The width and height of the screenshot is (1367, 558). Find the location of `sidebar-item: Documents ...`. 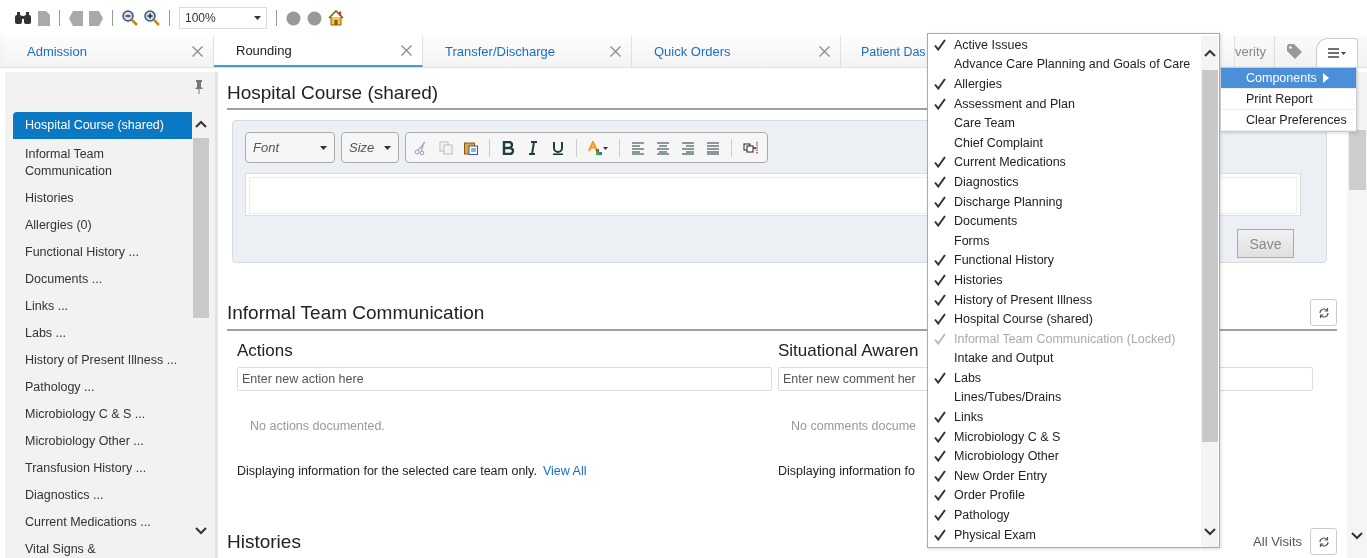

sidebar-item: Documents ... is located at coordinates (64, 279).